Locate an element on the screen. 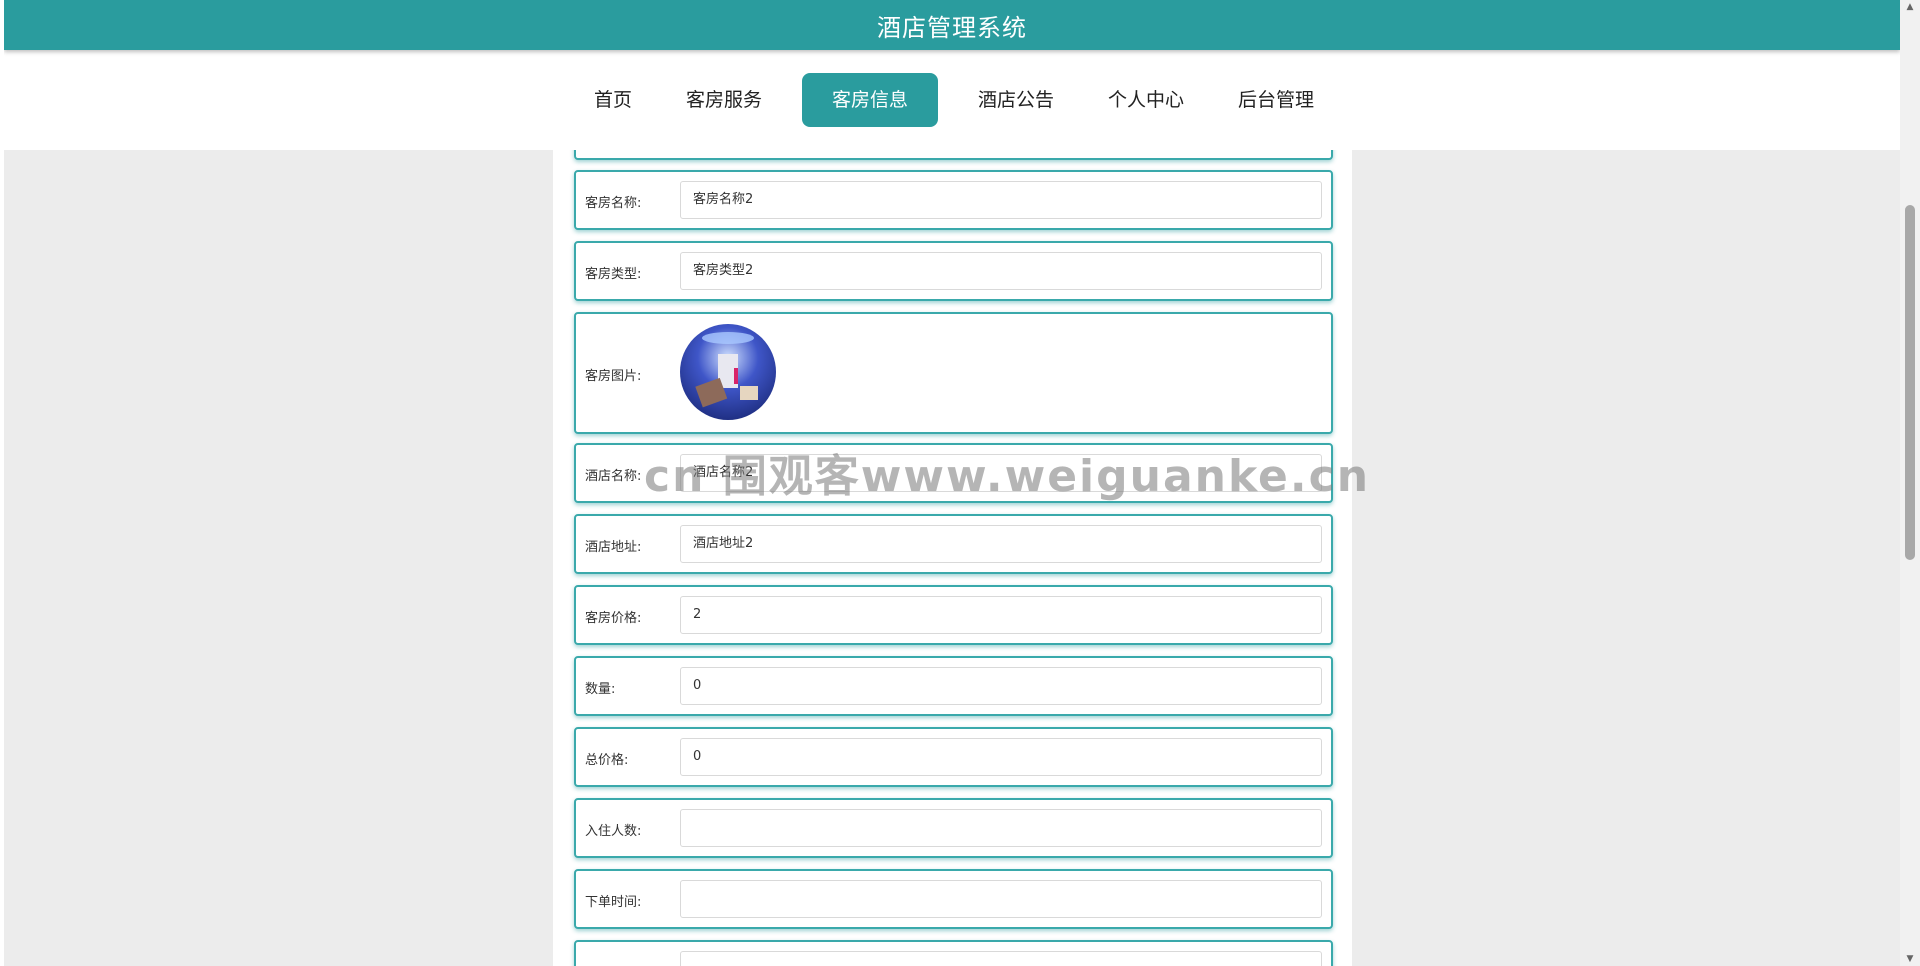 The image size is (1920, 966). app-header: 酒店管理系统 is located at coordinates (952, 25).